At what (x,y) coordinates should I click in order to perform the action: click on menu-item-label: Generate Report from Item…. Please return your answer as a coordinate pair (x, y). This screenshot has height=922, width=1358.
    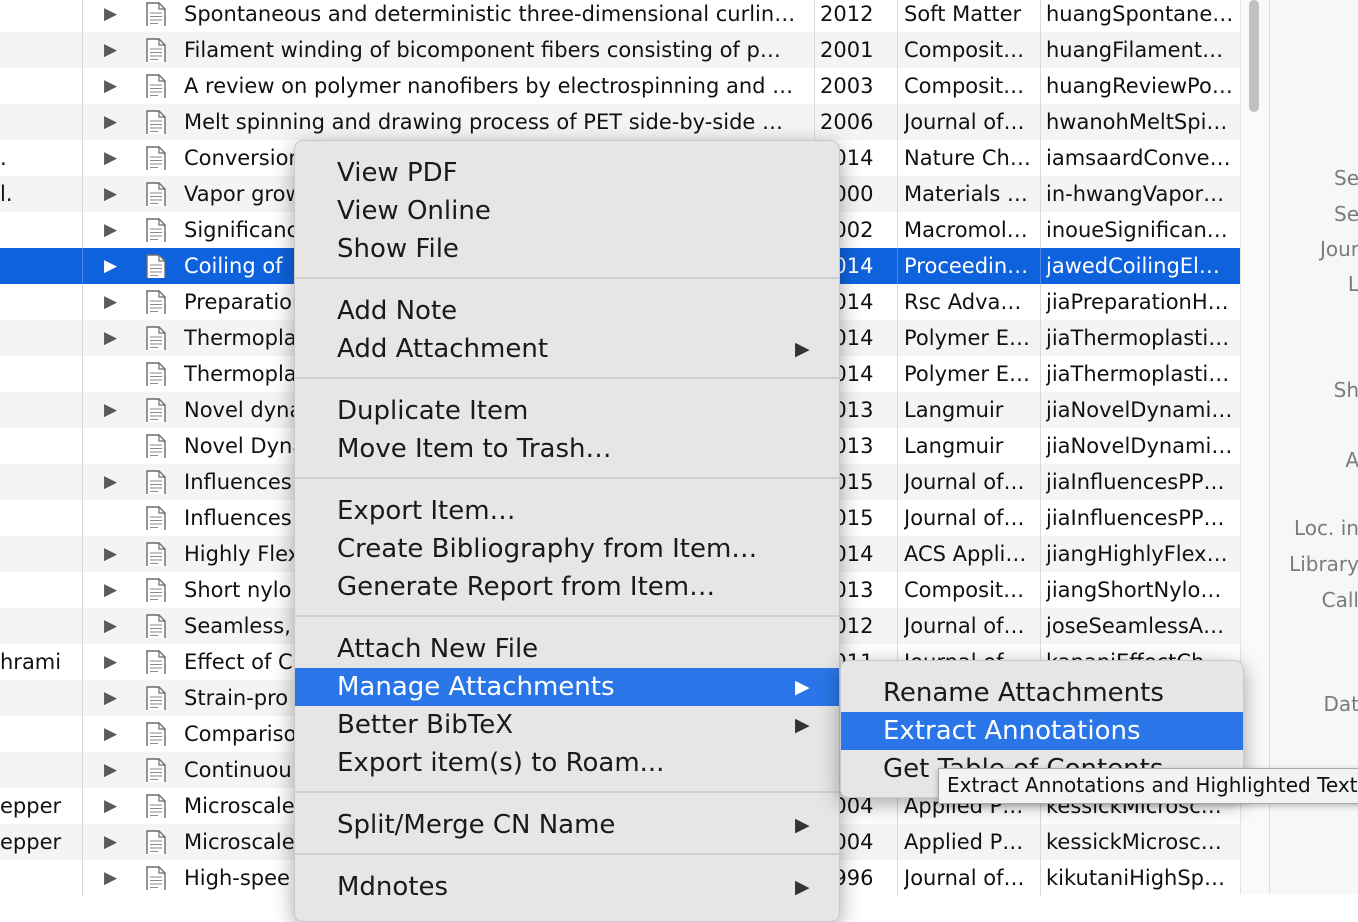
    Looking at the image, I should click on (526, 587).